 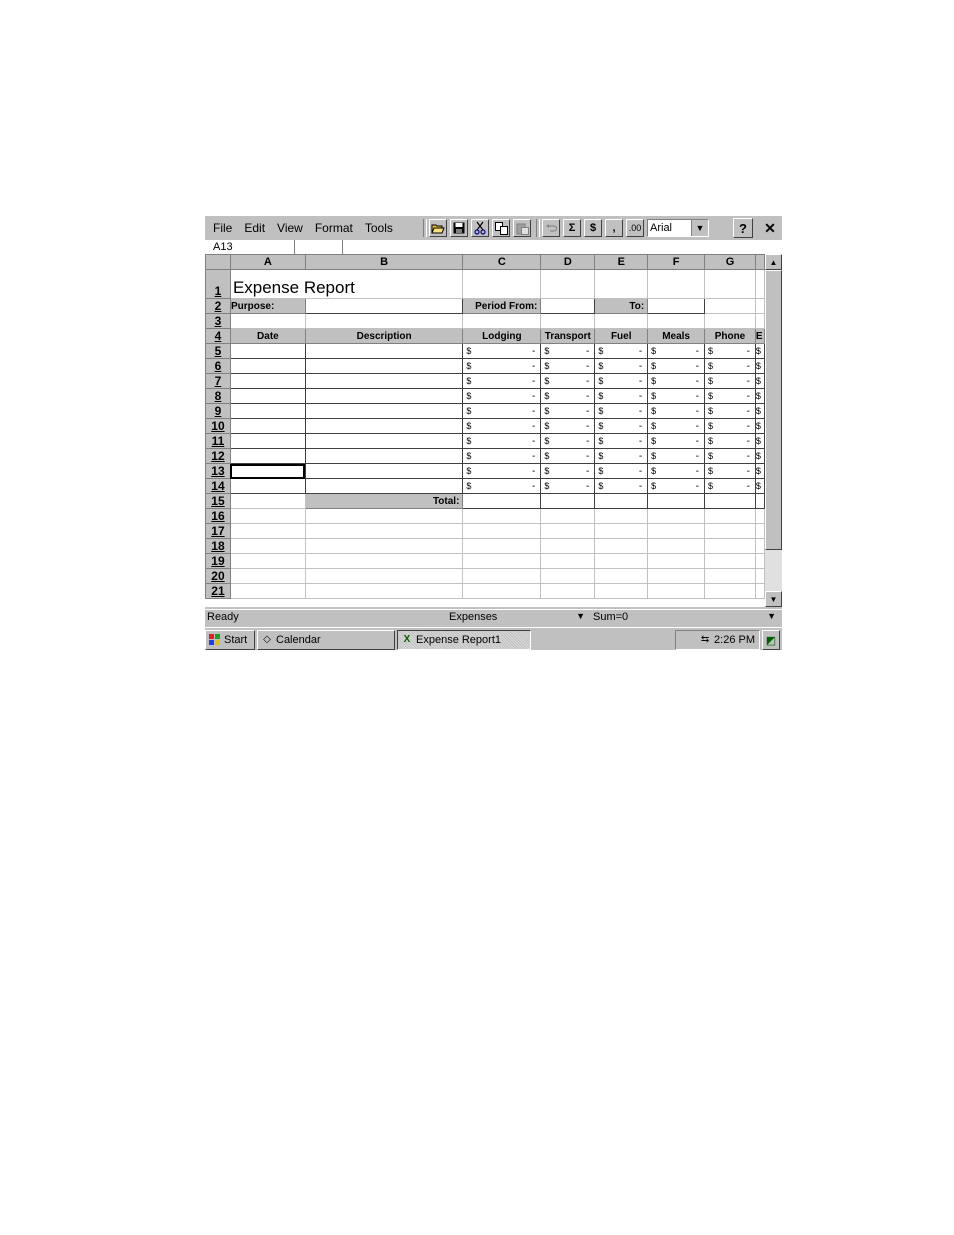 What do you see at coordinates (218, 321) in the screenshot?
I see `row-header: 3` at bounding box center [218, 321].